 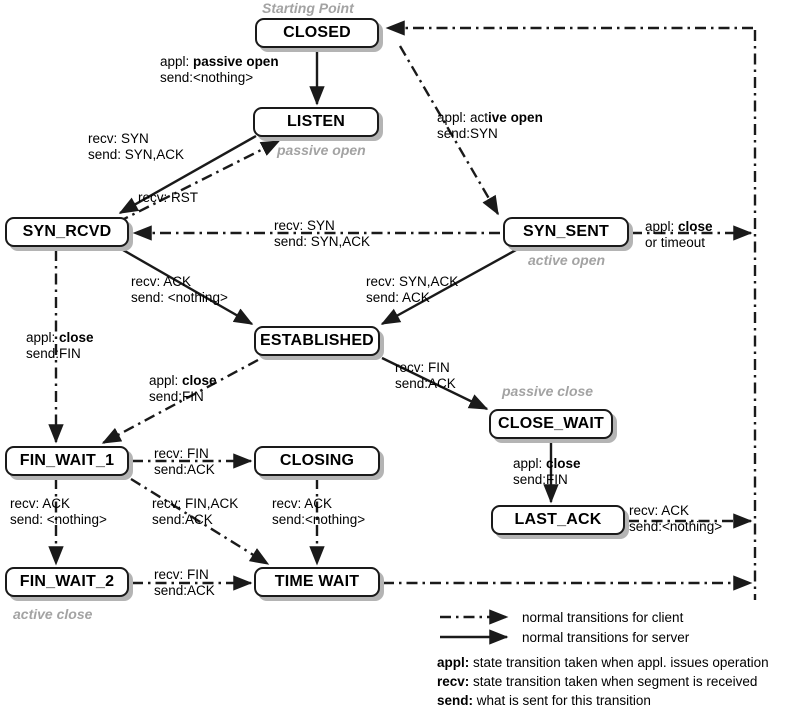 What do you see at coordinates (453, 681) in the screenshot?
I see `legend-def-recv-term: recv:` at bounding box center [453, 681].